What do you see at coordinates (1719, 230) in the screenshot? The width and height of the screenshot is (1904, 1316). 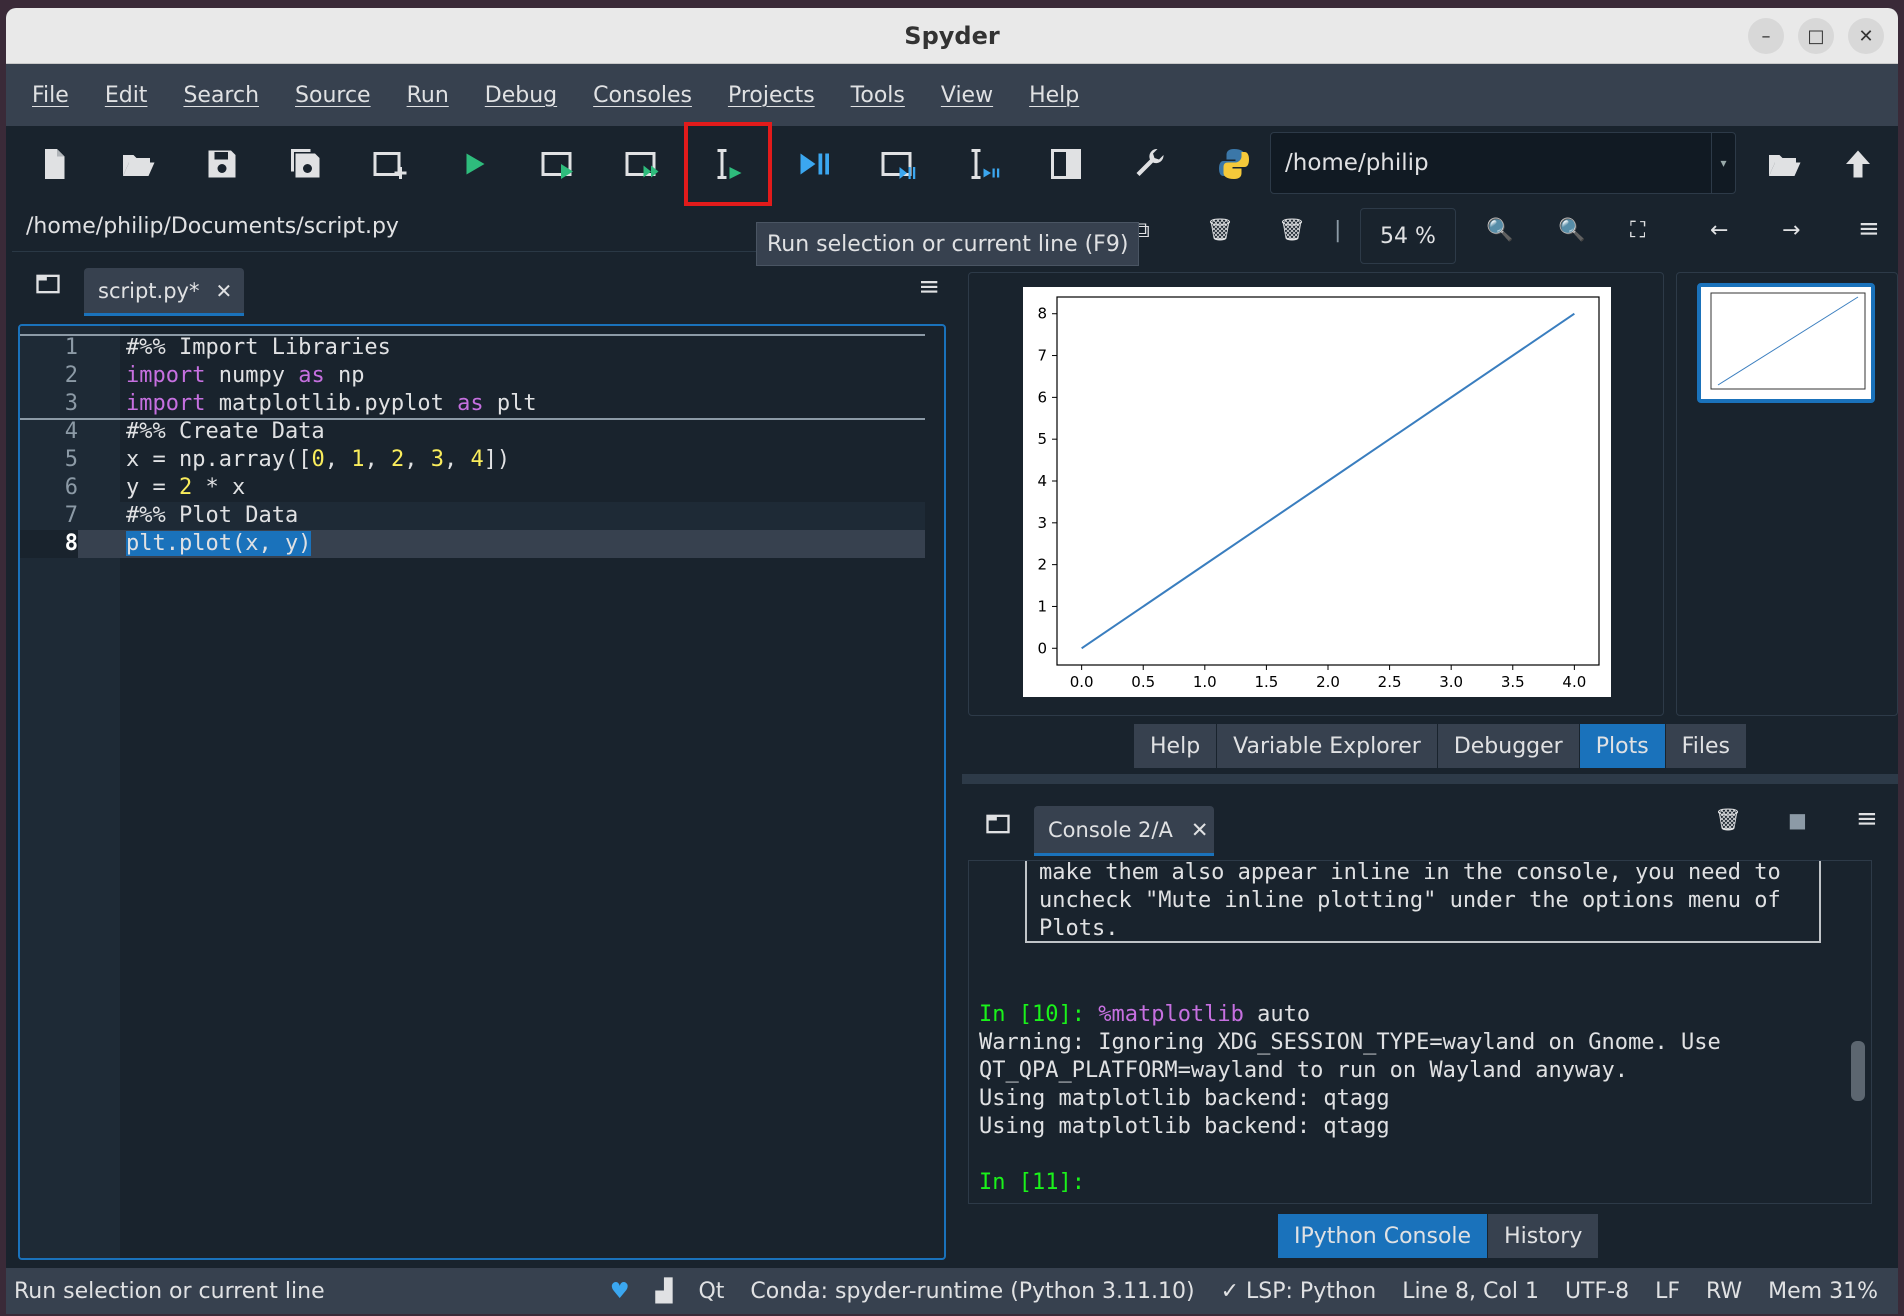 I see `arrow-left-icon: ←` at bounding box center [1719, 230].